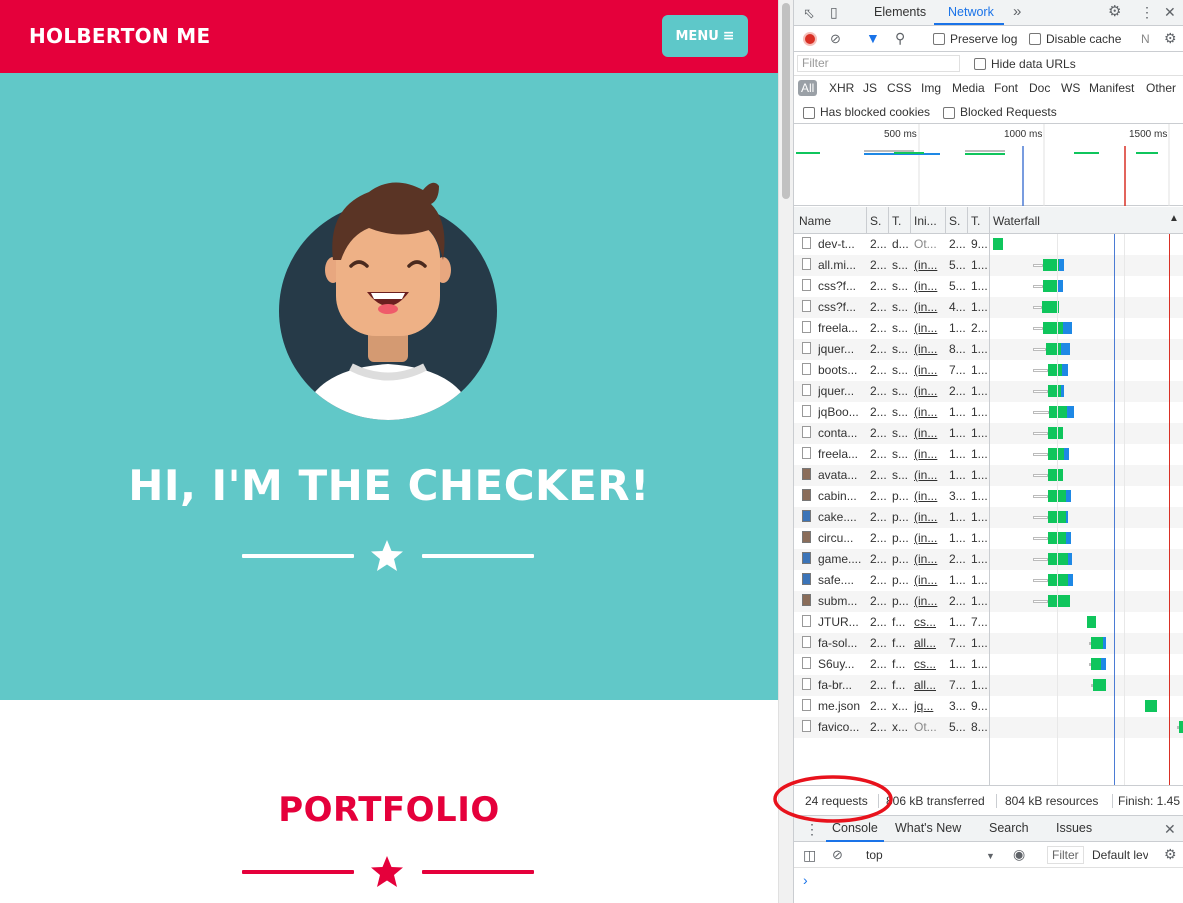  What do you see at coordinates (809, 13) in the screenshot?
I see `inspect-element-icon: ⬁` at bounding box center [809, 13].